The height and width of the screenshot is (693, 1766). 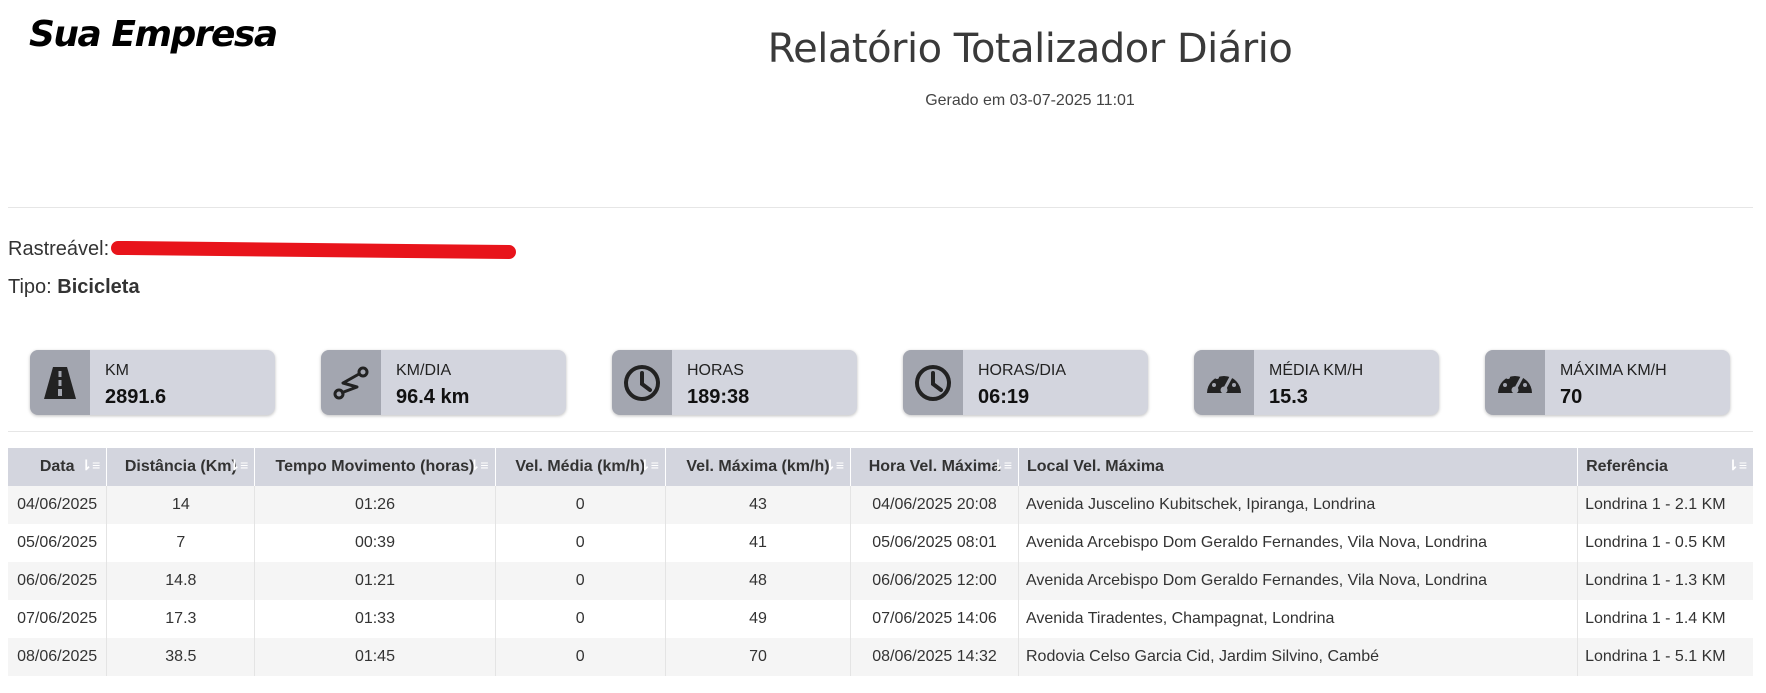 I want to click on card-label: HORAS/DIA, so click(x=1022, y=370).